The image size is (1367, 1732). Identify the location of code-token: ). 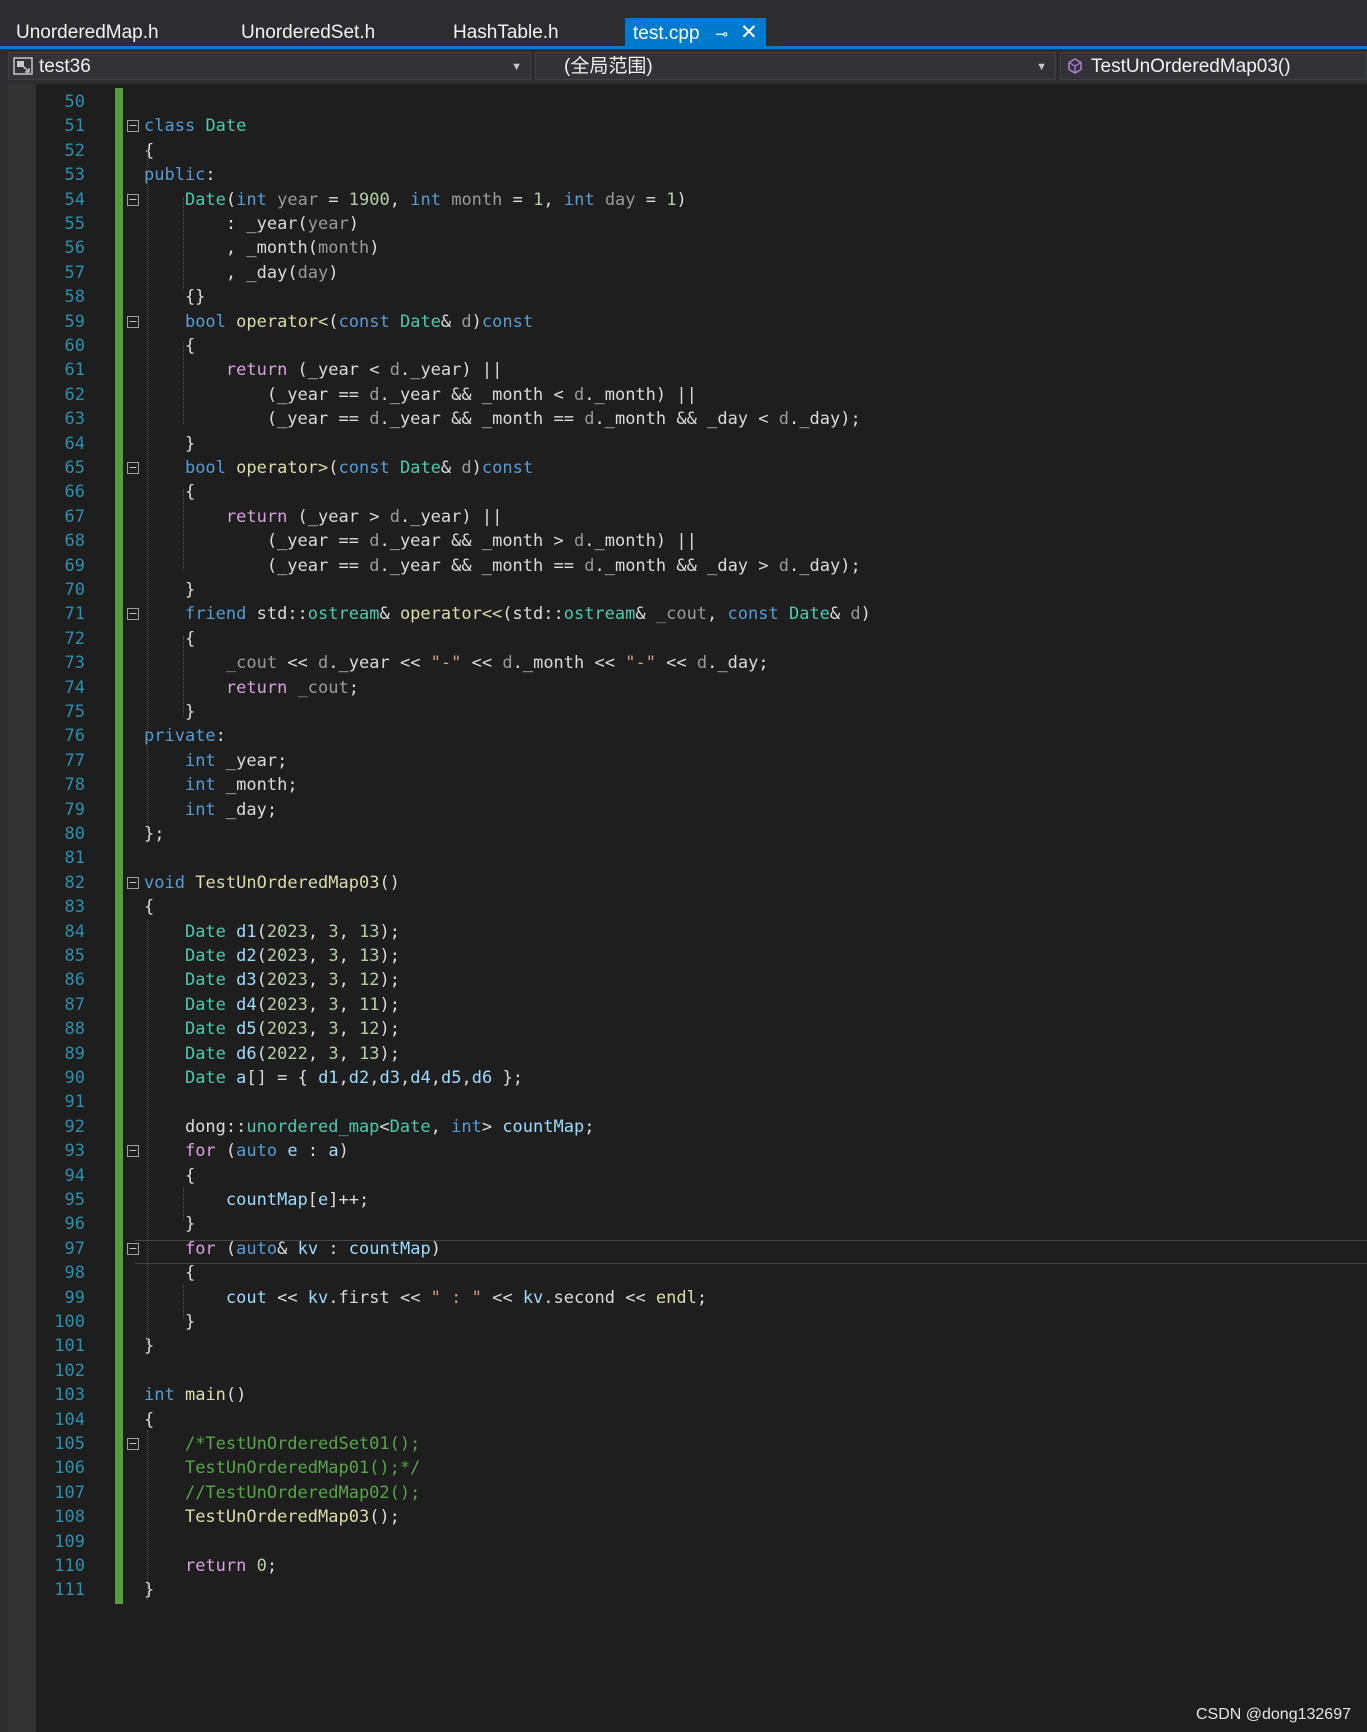
(476, 321).